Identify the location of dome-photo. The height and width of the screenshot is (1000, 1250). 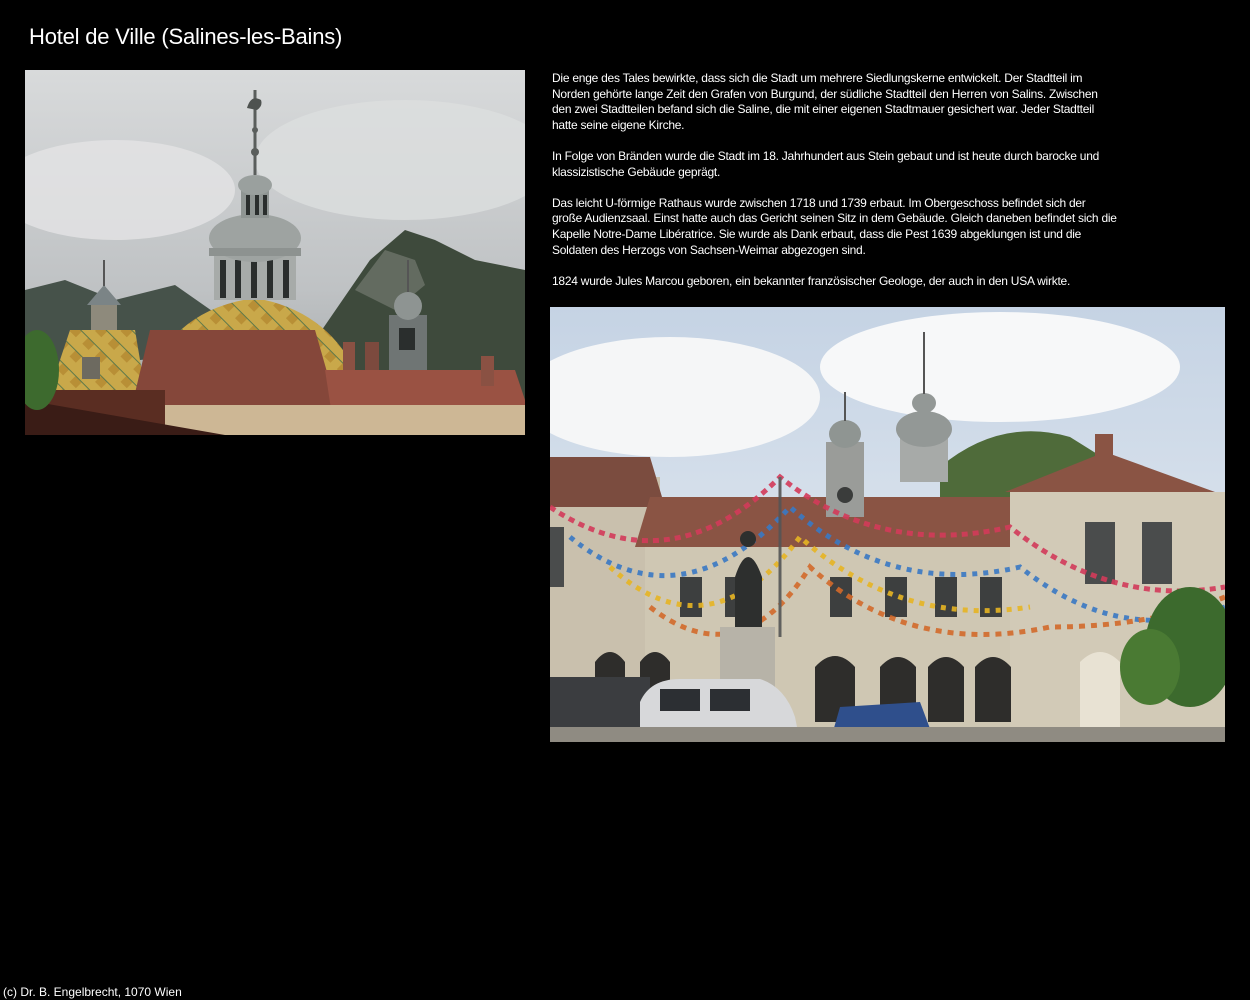
(275, 252).